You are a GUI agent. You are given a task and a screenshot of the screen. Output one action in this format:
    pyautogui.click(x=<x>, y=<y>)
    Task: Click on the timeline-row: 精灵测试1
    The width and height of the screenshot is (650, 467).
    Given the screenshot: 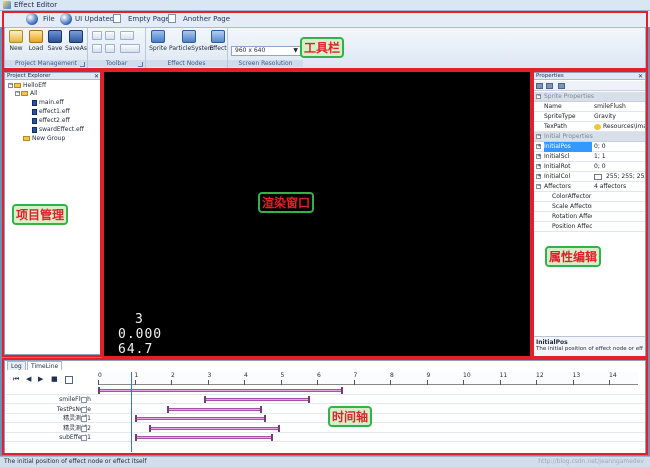 What is the action you would take?
    pyautogui.click(x=325, y=418)
    